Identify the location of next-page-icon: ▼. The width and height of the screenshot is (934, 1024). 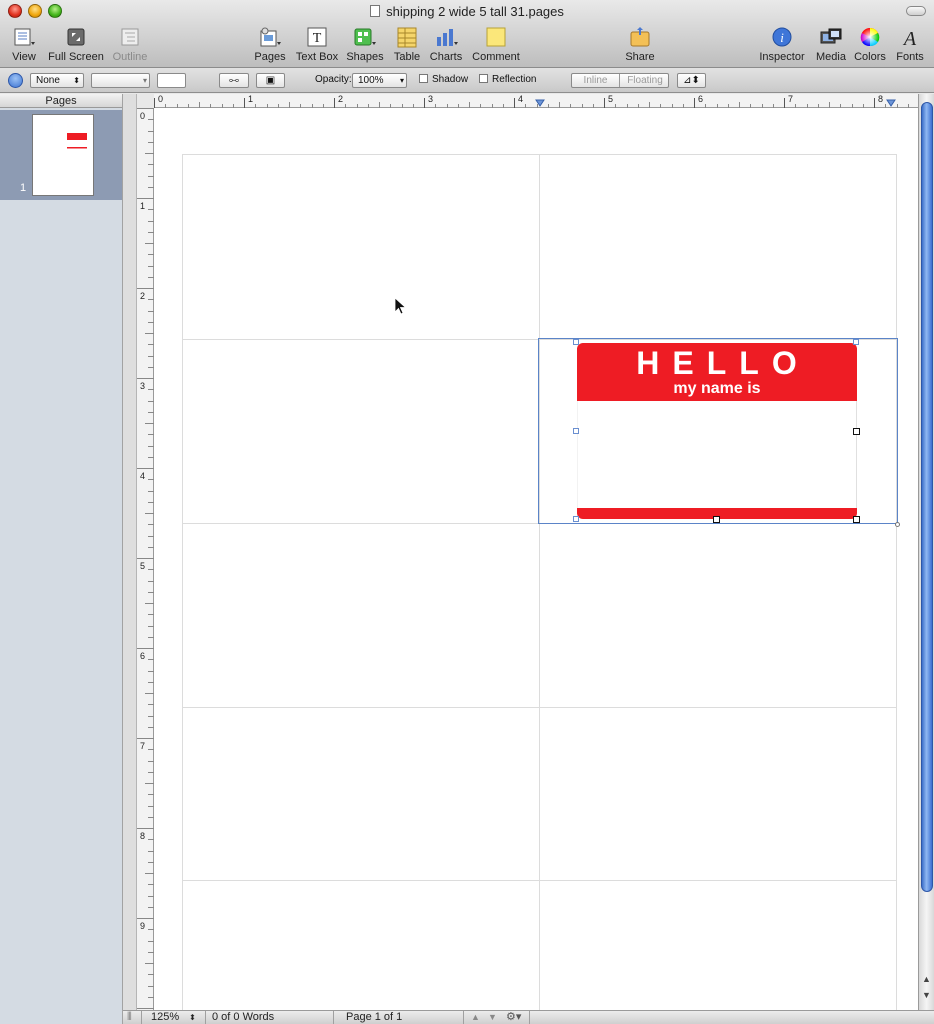
(492, 1017).